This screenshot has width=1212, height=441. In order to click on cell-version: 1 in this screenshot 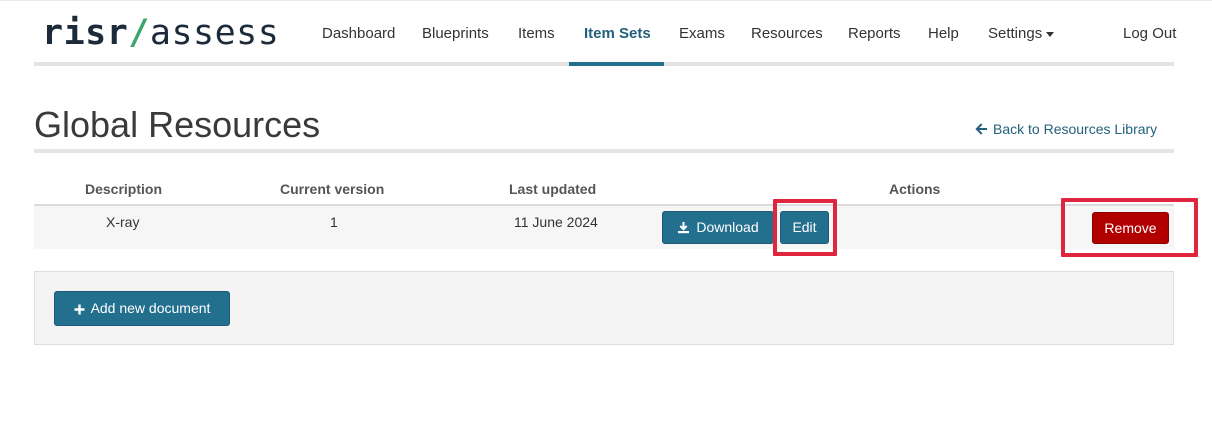, I will do `click(334, 222)`.